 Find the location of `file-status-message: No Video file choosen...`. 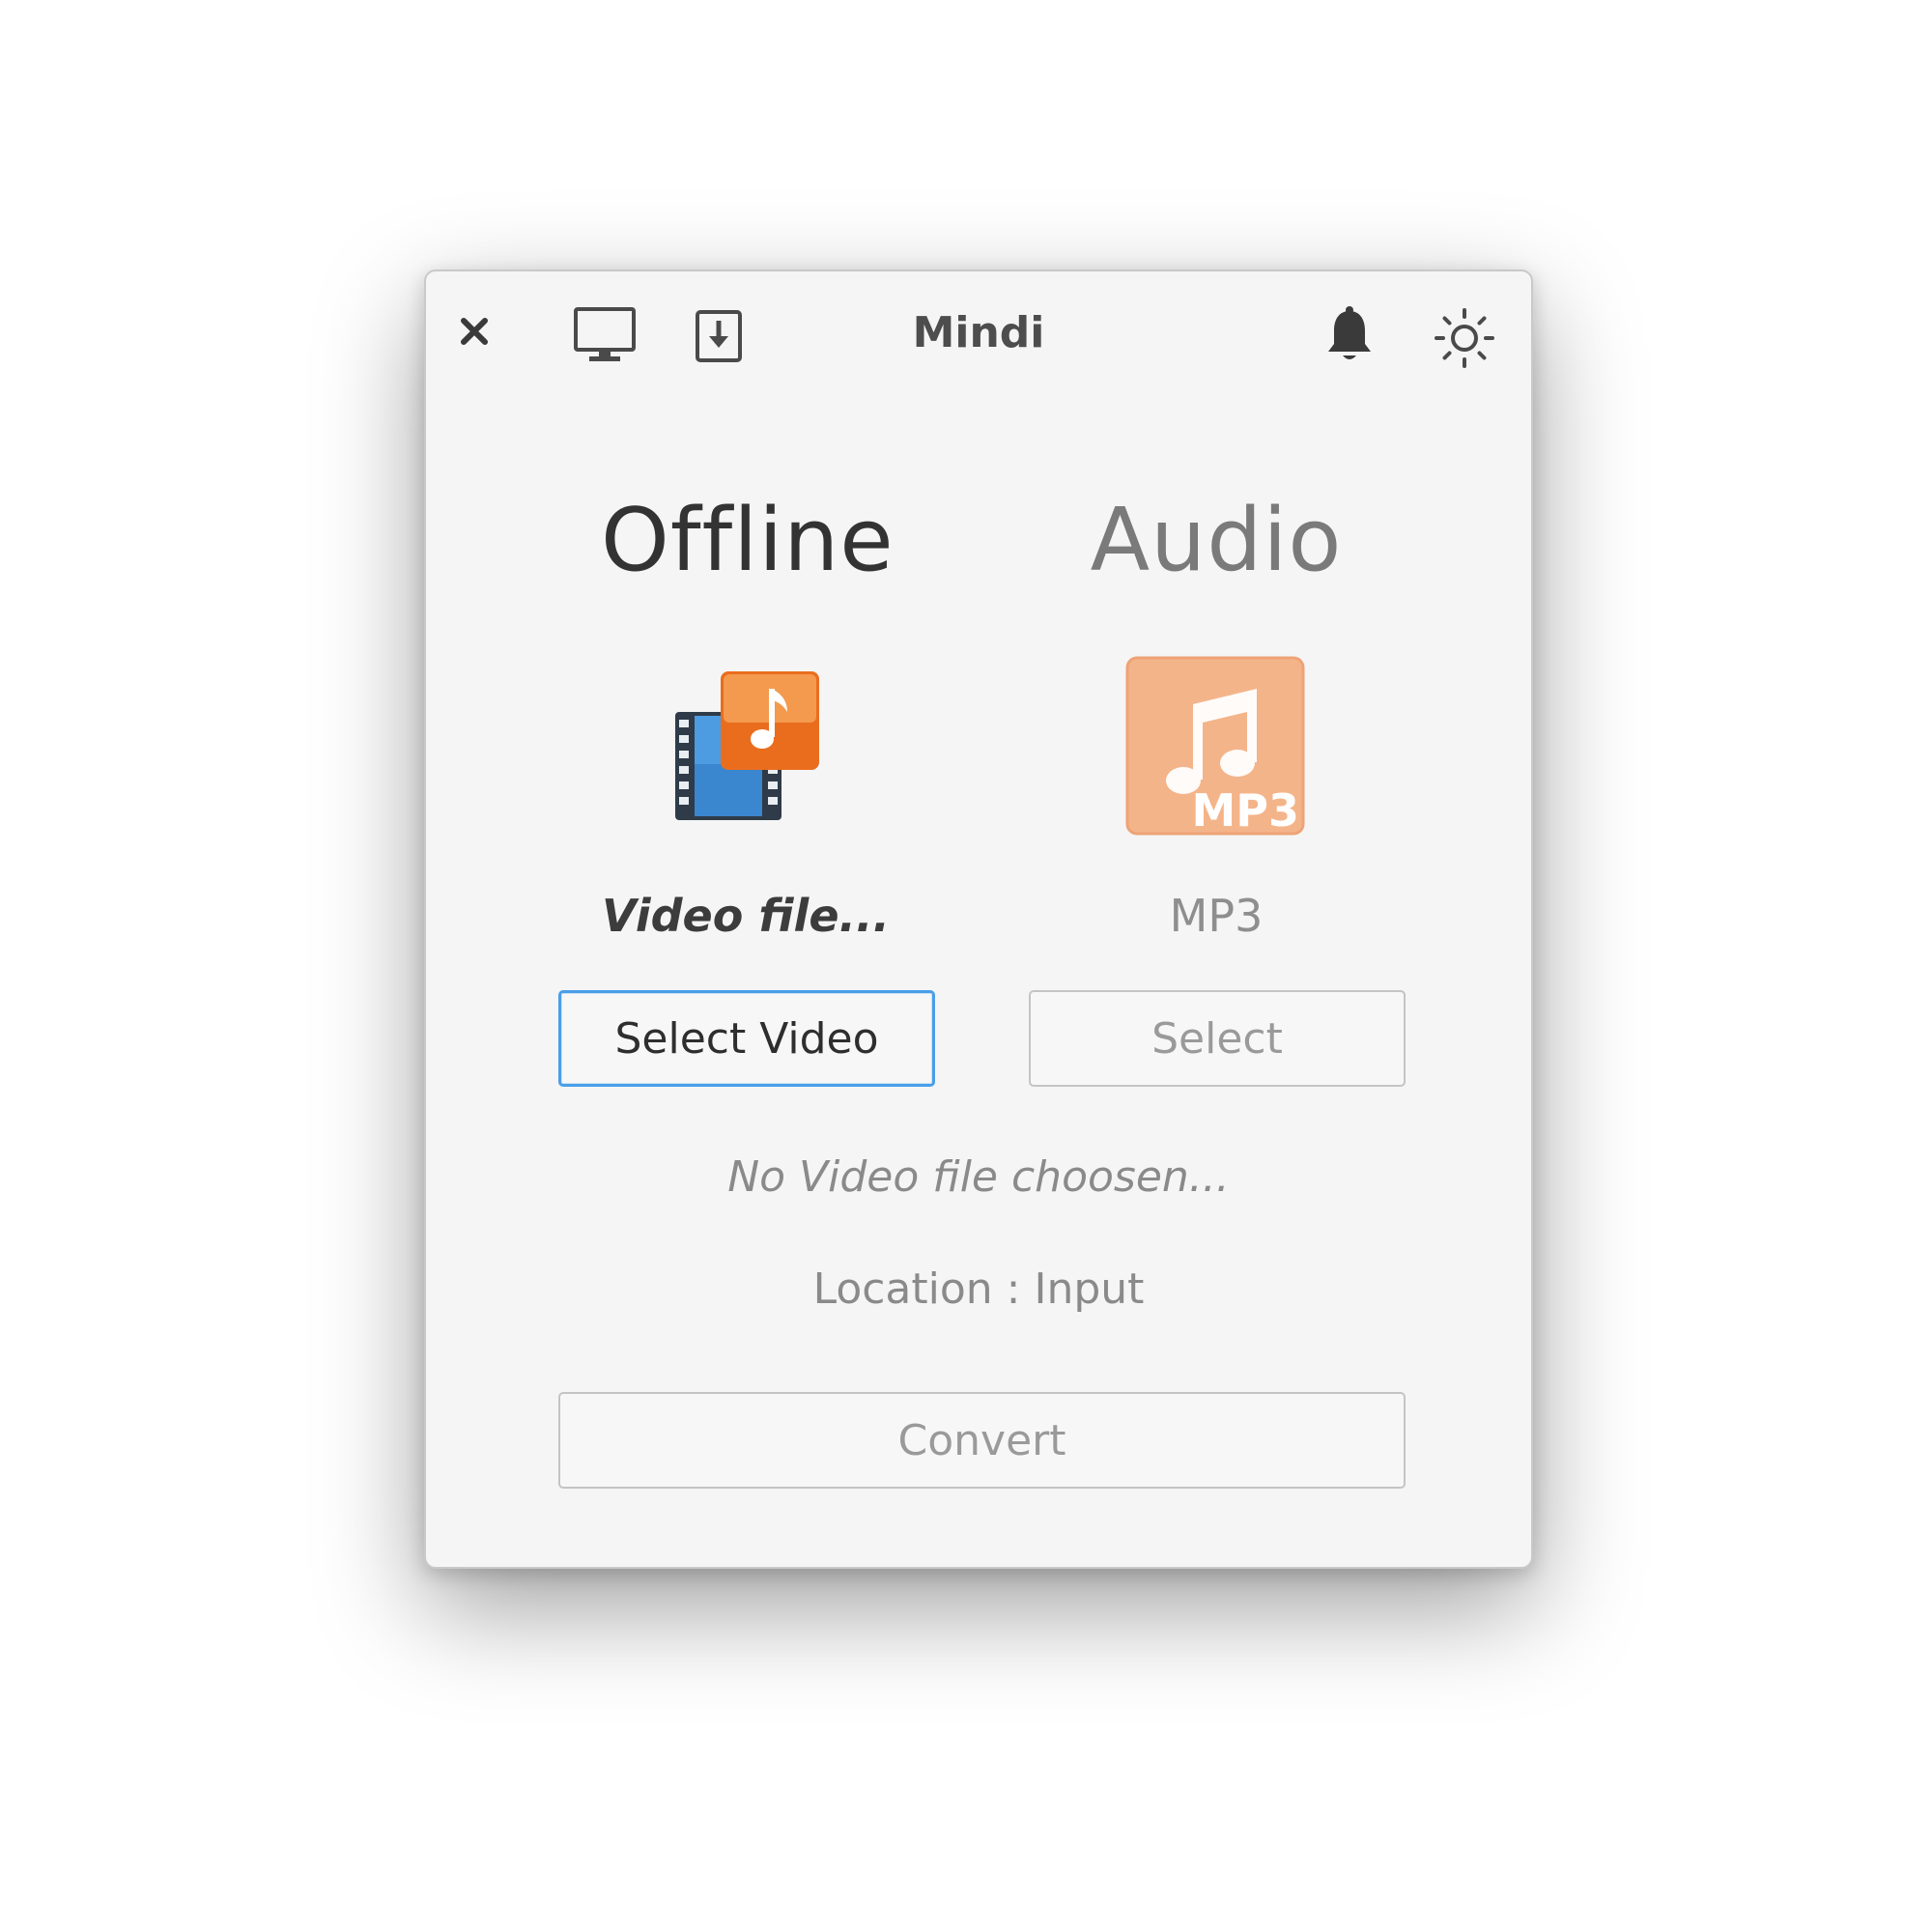

file-status-message: No Video file choosen... is located at coordinates (978, 1177).